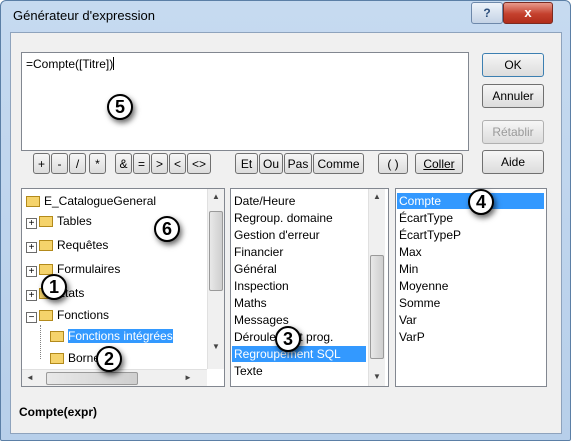 This screenshot has width=571, height=441. Describe the element at coordinates (77, 163) in the screenshot. I see `op-divide-button: /` at that location.